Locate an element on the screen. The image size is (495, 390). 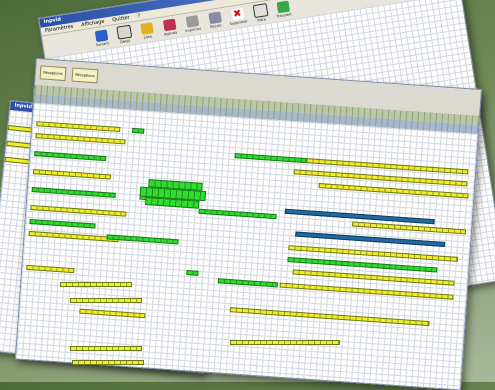
tool-suivant: Suivant is located at coordinates (102, 38).